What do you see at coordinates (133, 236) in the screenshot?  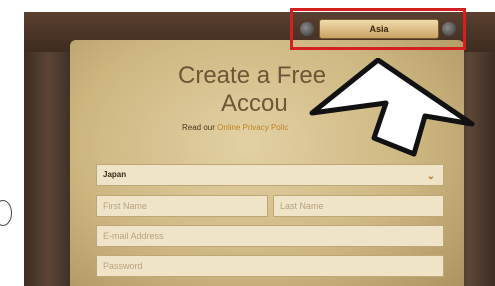 I see `email-placeholder: E-mail Address` at bounding box center [133, 236].